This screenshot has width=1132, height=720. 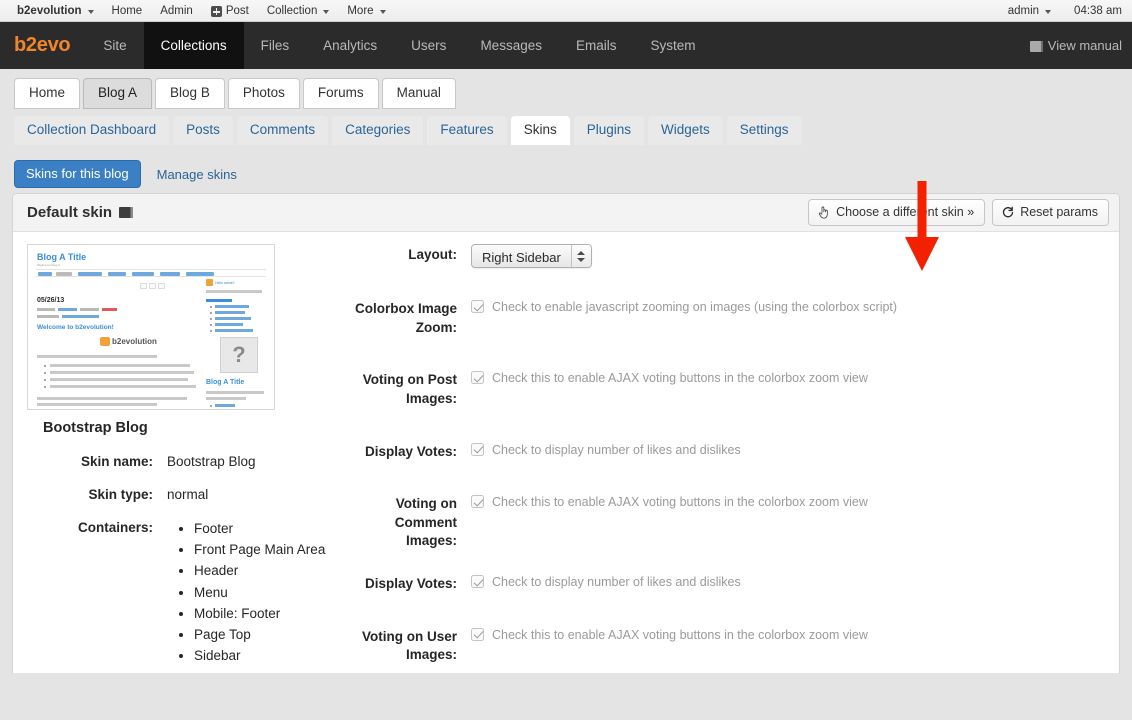 What do you see at coordinates (259, 635) in the screenshot?
I see `list-item: Page Top` at bounding box center [259, 635].